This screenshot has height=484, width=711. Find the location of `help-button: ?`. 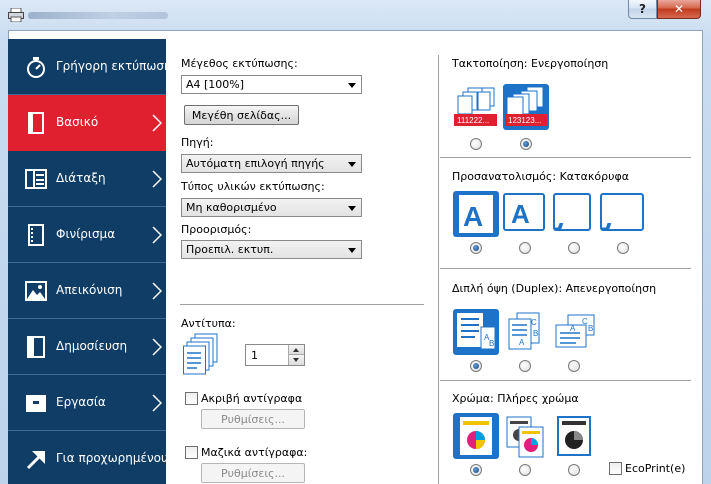

help-button: ? is located at coordinates (642, 9).